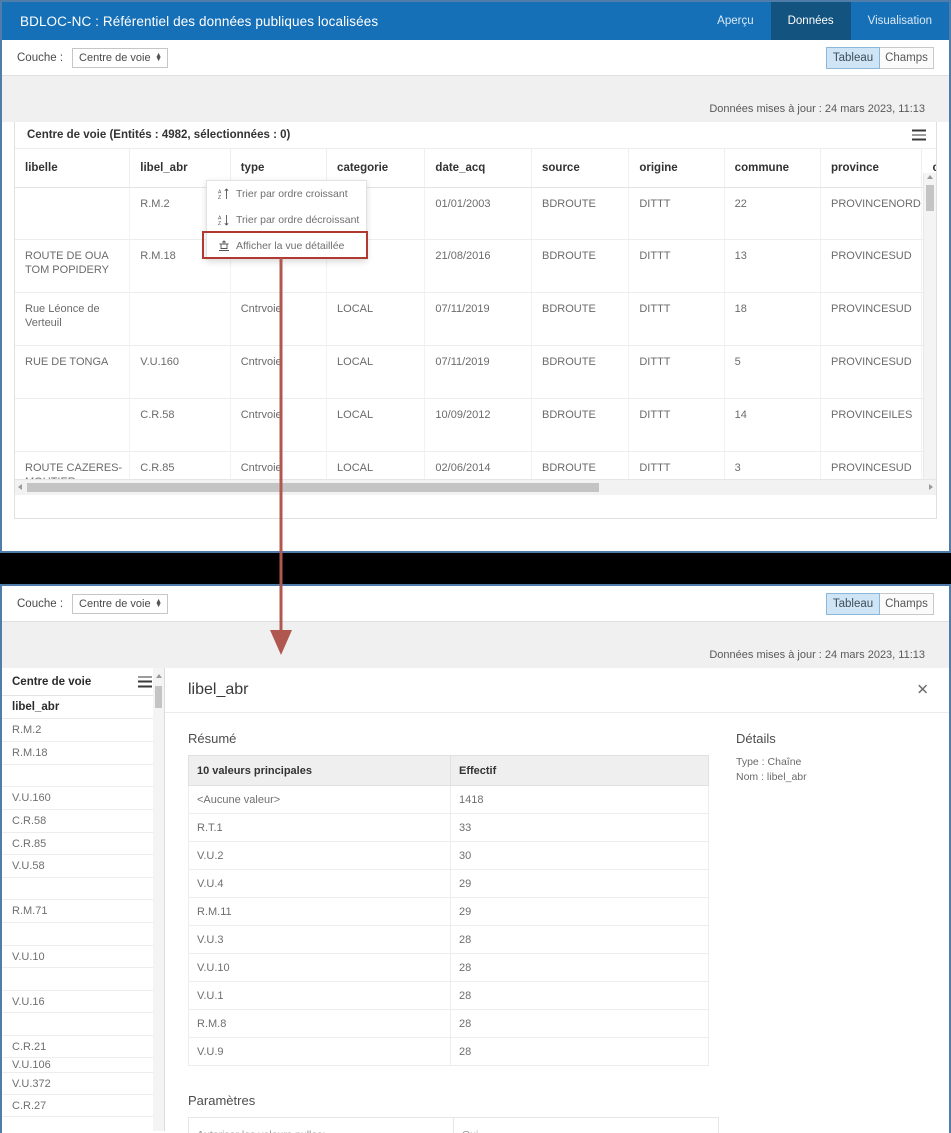 The width and height of the screenshot is (951, 1133). I want to click on list-item: C.R.21, so click(83, 1047).